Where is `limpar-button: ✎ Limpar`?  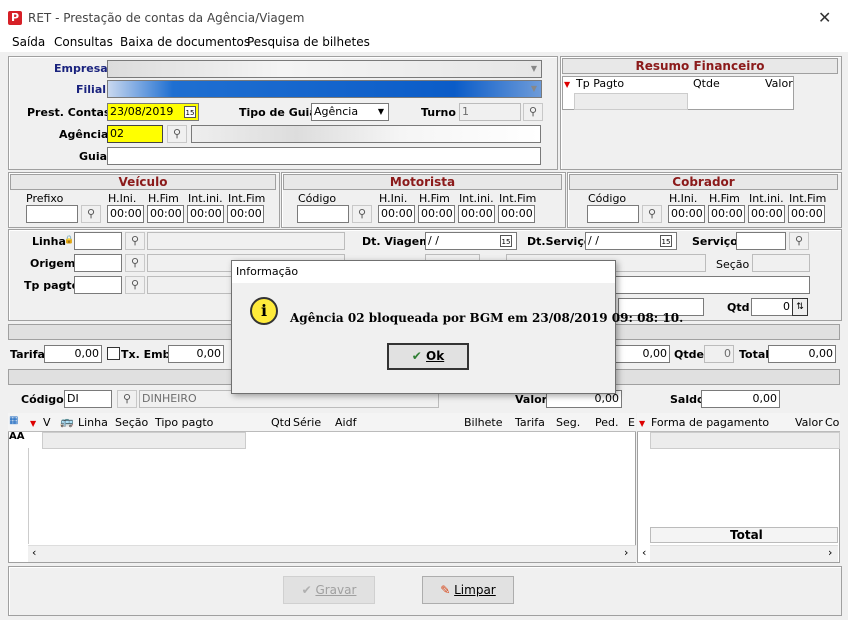 limpar-button: ✎ Limpar is located at coordinates (468, 590).